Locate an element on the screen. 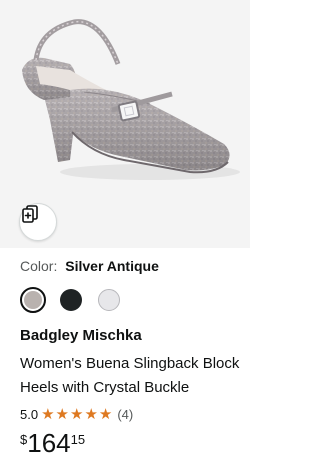  rating-stars: ★ ★ ★ ★ ★ is located at coordinates (76, 414).